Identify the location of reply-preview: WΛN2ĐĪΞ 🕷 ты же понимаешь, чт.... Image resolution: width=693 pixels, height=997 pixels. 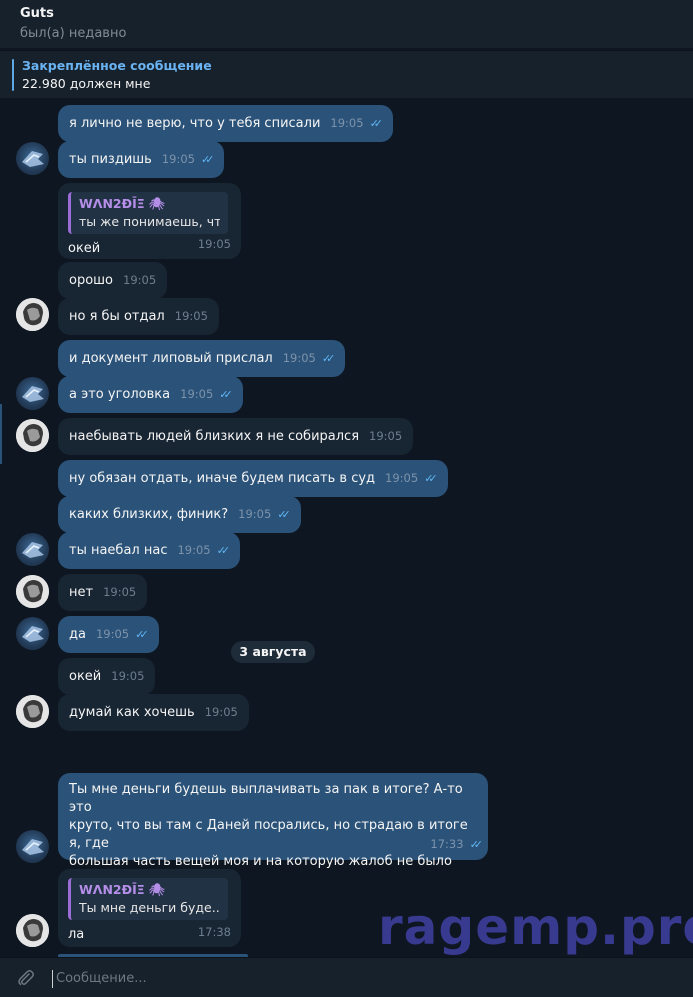
(148, 213).